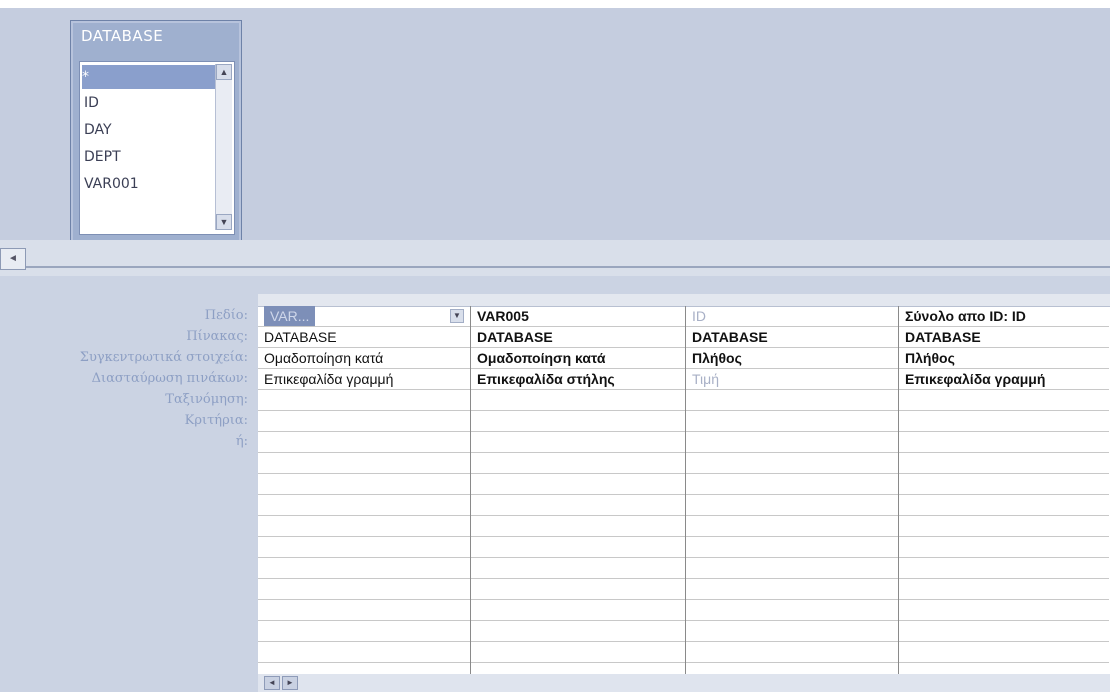 The width and height of the screenshot is (1110, 692). Describe the element at coordinates (226, 315) in the screenshot. I see `row-label-field: Πεδίο:` at that location.